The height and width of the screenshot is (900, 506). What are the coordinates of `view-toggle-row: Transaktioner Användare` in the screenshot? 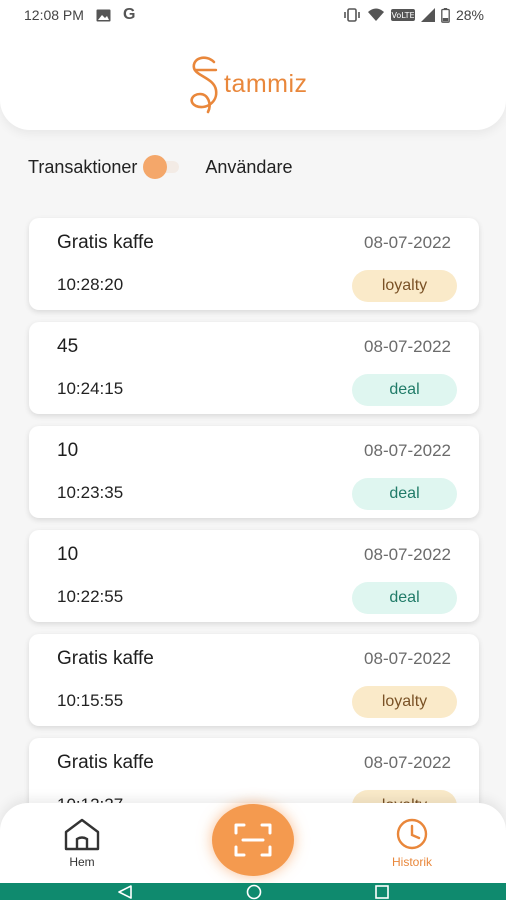 It's located at (160, 167).